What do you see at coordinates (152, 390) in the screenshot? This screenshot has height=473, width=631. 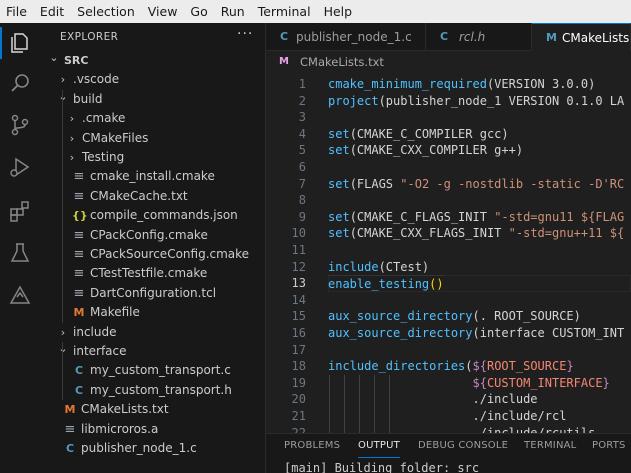 I see `tree-file: Cmy_custom_transport.h` at bounding box center [152, 390].